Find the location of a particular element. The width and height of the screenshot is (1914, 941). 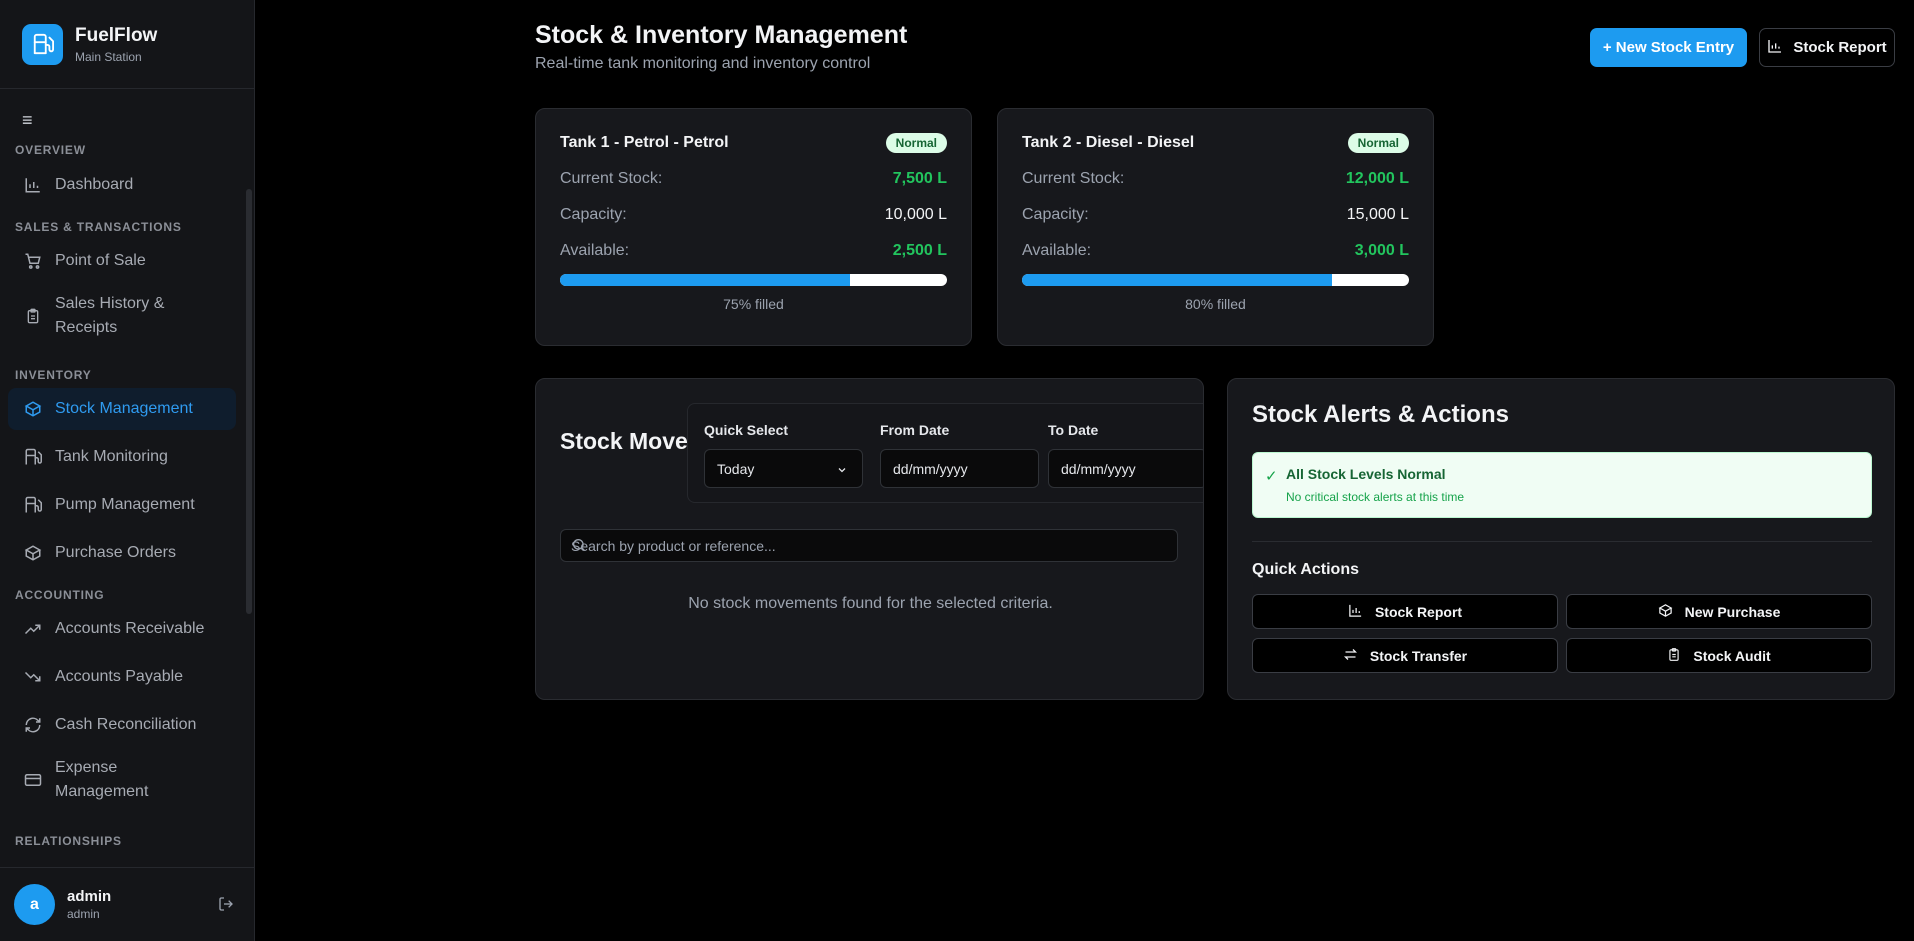

sidebar-item-cash-reconciliation: Cash Reconciliation is located at coordinates (122, 725).